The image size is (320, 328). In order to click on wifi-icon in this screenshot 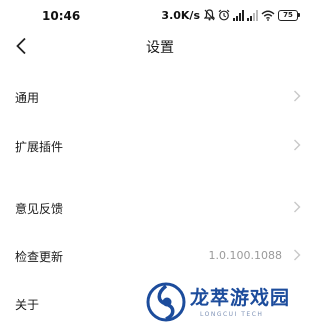, I will do `click(268, 15)`.